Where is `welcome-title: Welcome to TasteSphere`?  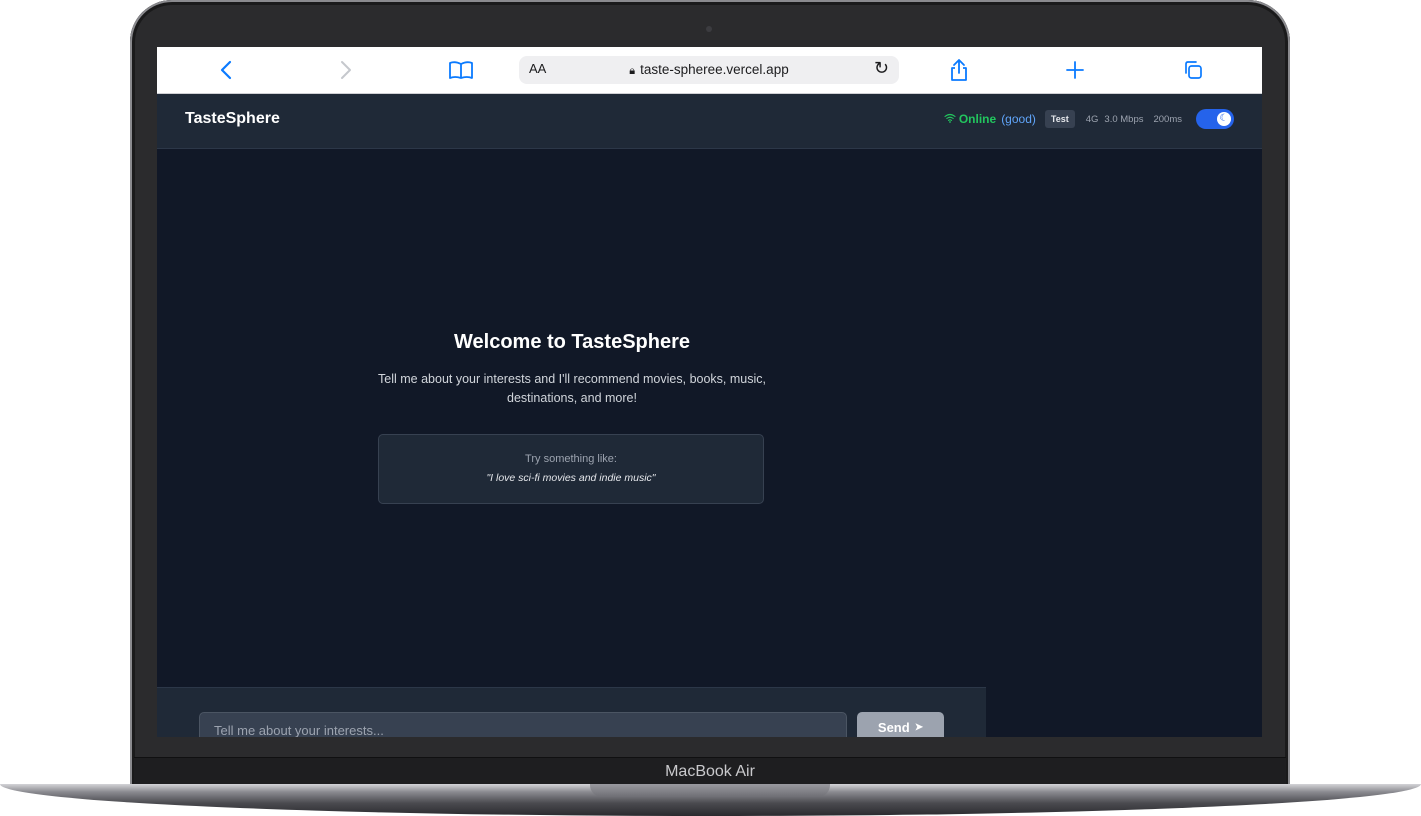
welcome-title: Welcome to TasteSphere is located at coordinates (572, 342).